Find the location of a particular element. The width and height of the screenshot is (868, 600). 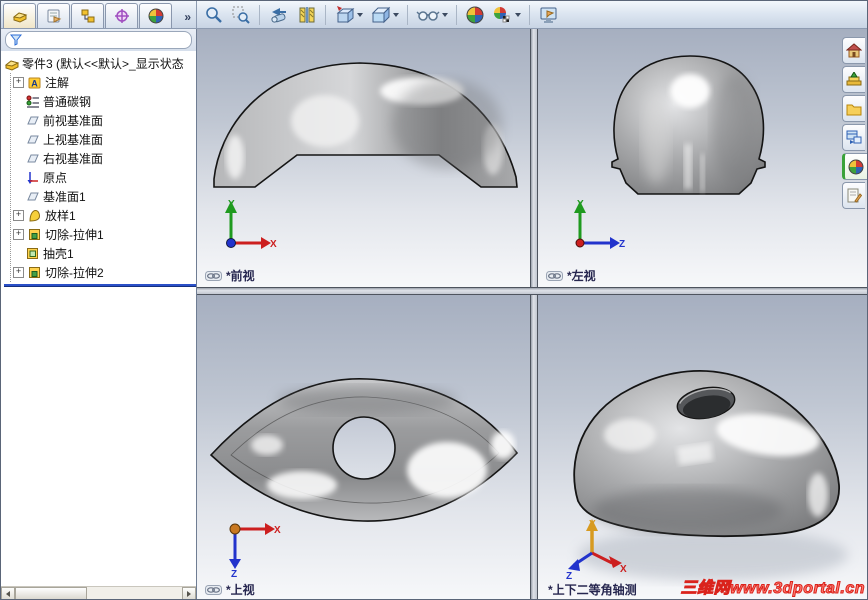

tree-item-cut-extrude1: + 切除-拉伸1 is located at coordinates (104, 234).